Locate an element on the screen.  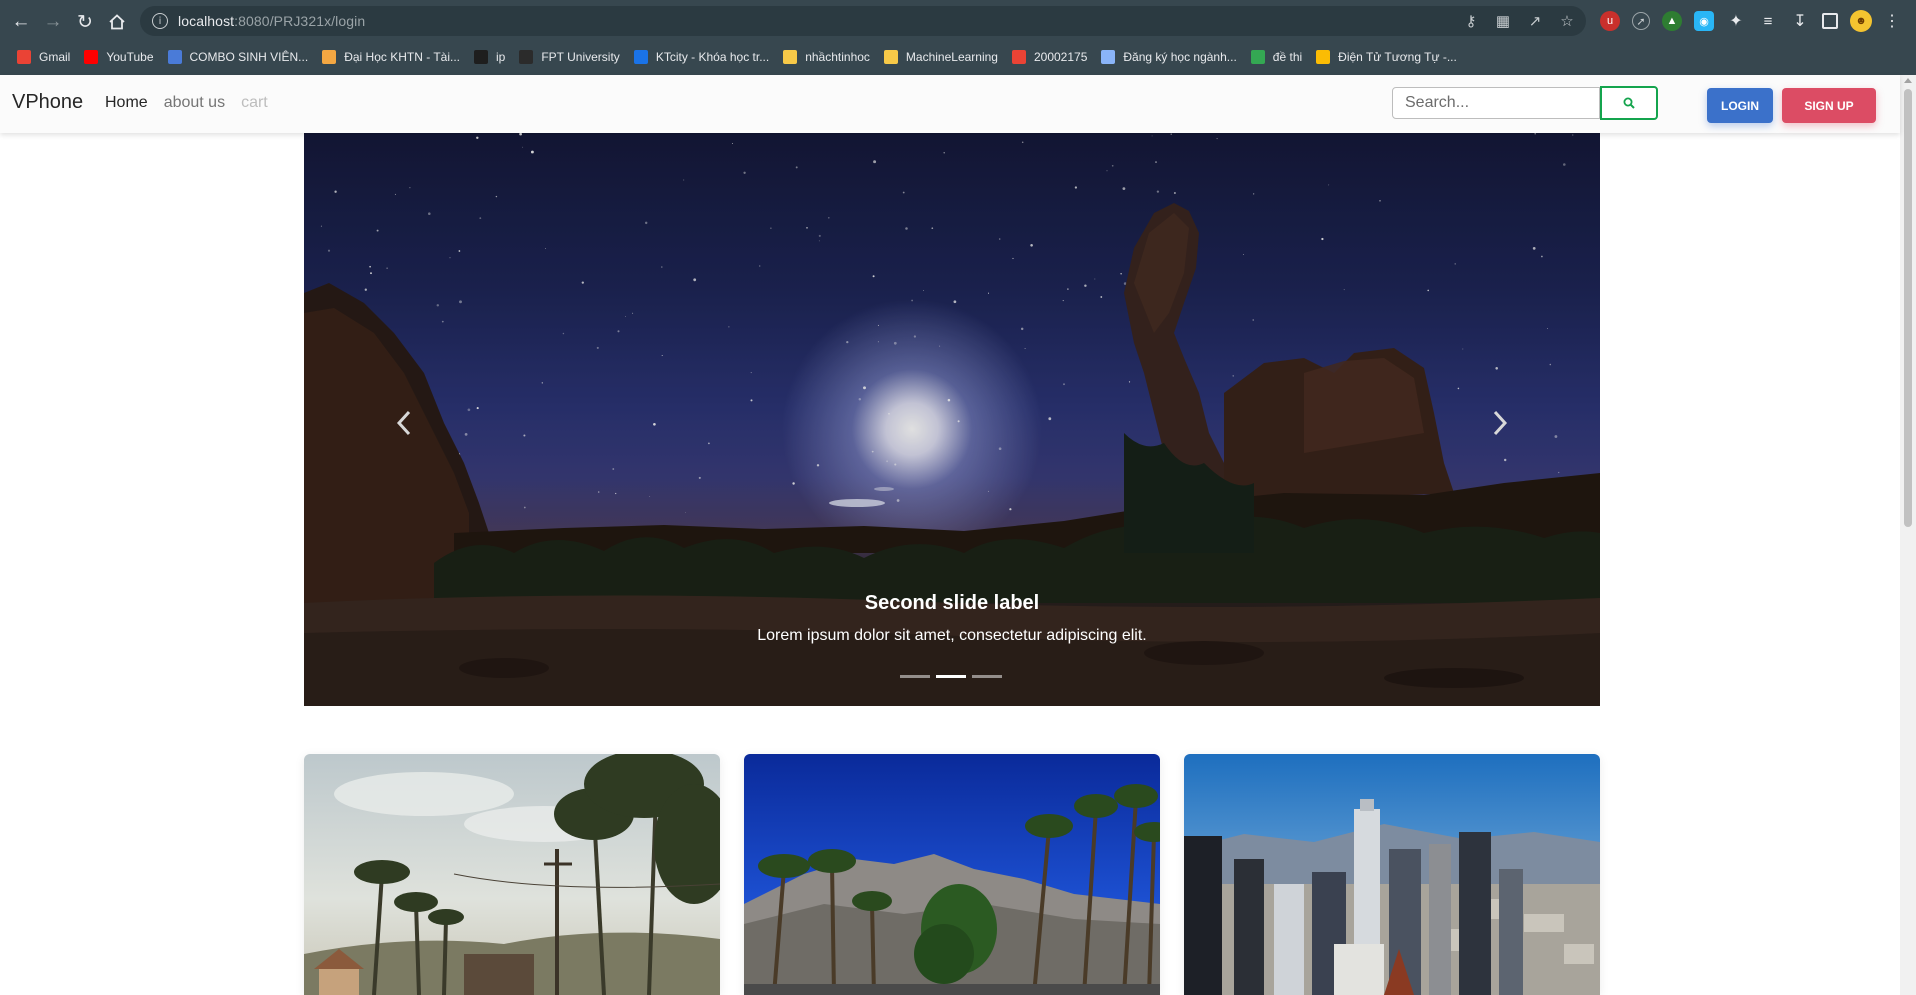
scroll-up-arrow-icon is located at coordinates (1908, 80).